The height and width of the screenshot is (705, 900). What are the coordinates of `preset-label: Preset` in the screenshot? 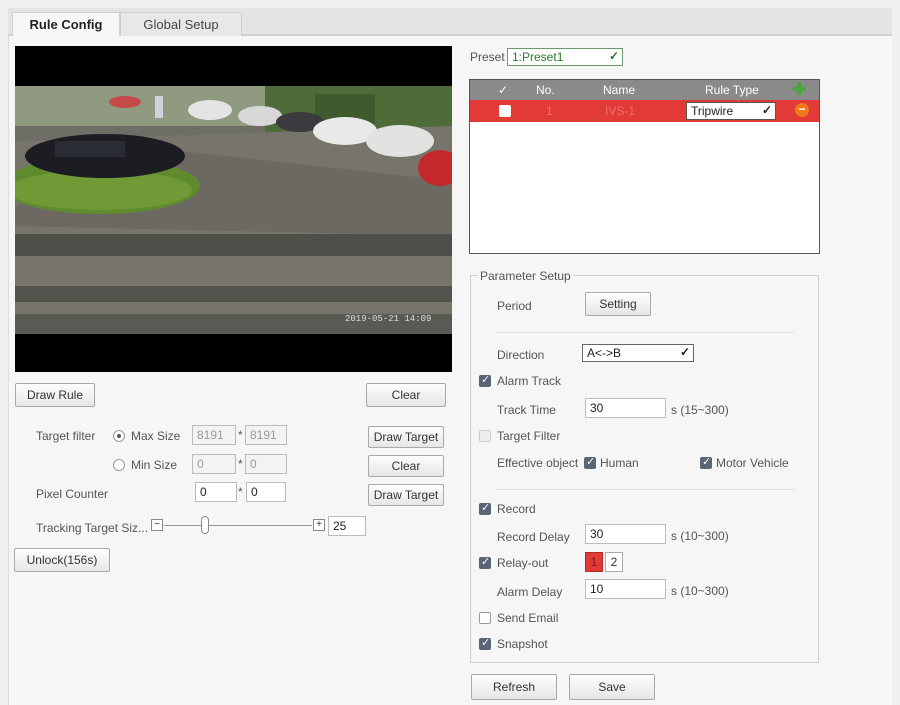 It's located at (487, 57).